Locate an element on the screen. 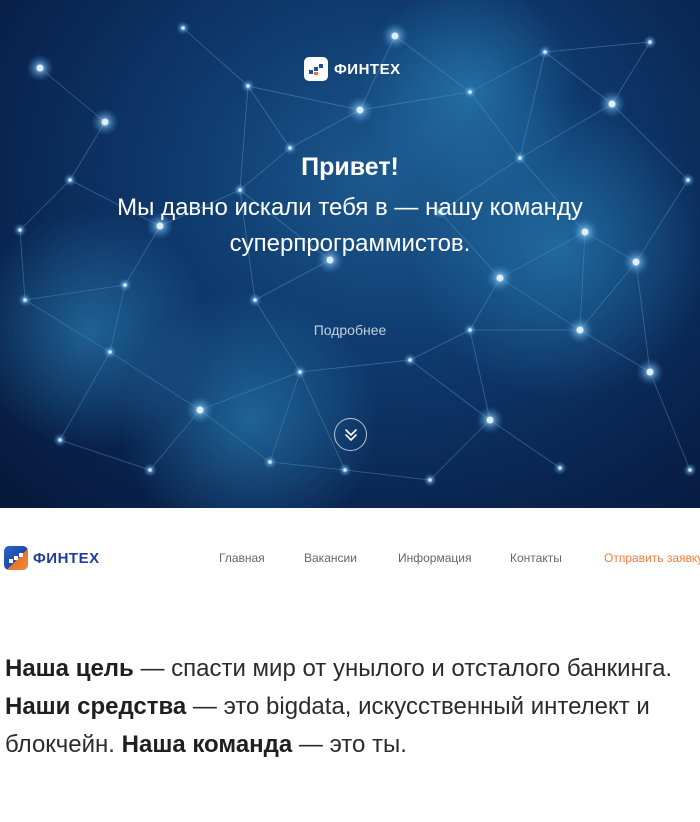 This screenshot has width=700, height=822. team-label: Наша команда is located at coordinates (207, 744).